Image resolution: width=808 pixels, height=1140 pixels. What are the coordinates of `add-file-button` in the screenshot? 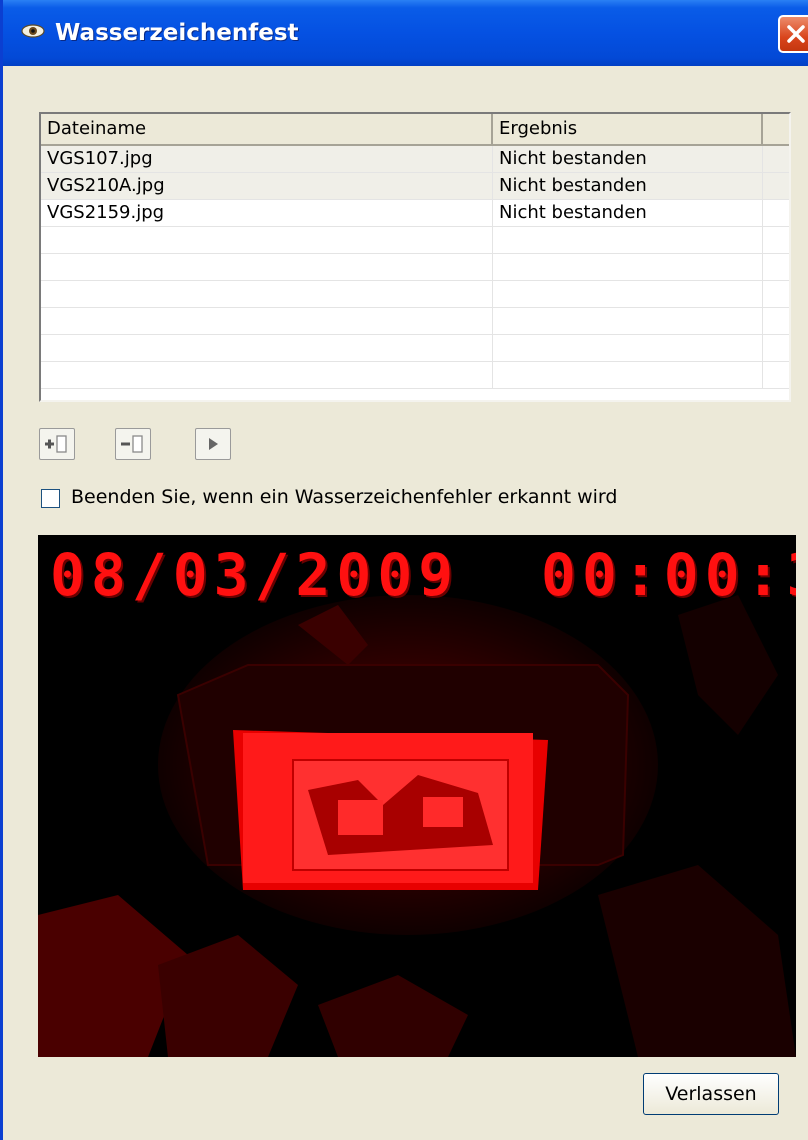 It's located at (57, 444).